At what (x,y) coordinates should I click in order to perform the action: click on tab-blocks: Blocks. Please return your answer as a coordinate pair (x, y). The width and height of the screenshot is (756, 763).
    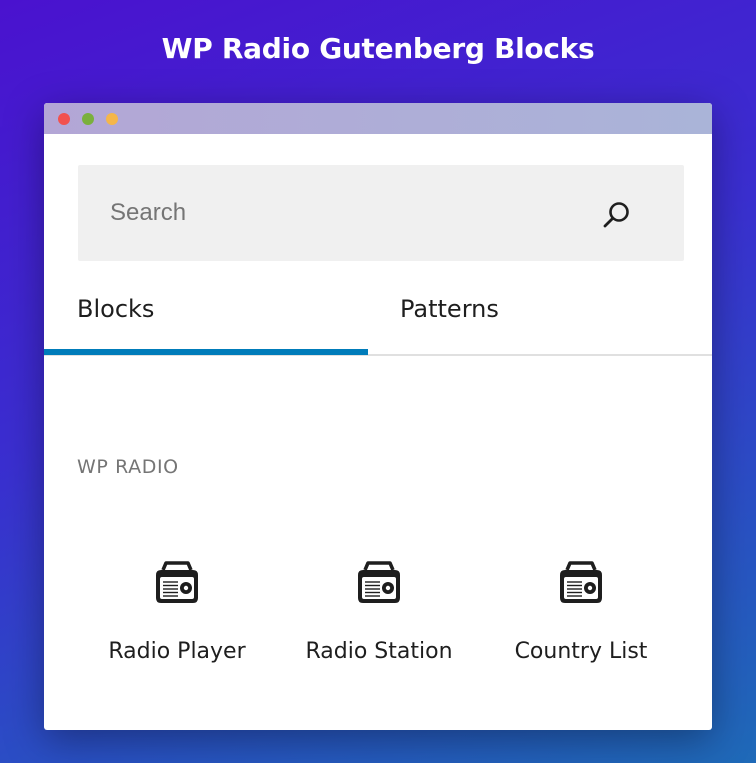
    Looking at the image, I should click on (206, 325).